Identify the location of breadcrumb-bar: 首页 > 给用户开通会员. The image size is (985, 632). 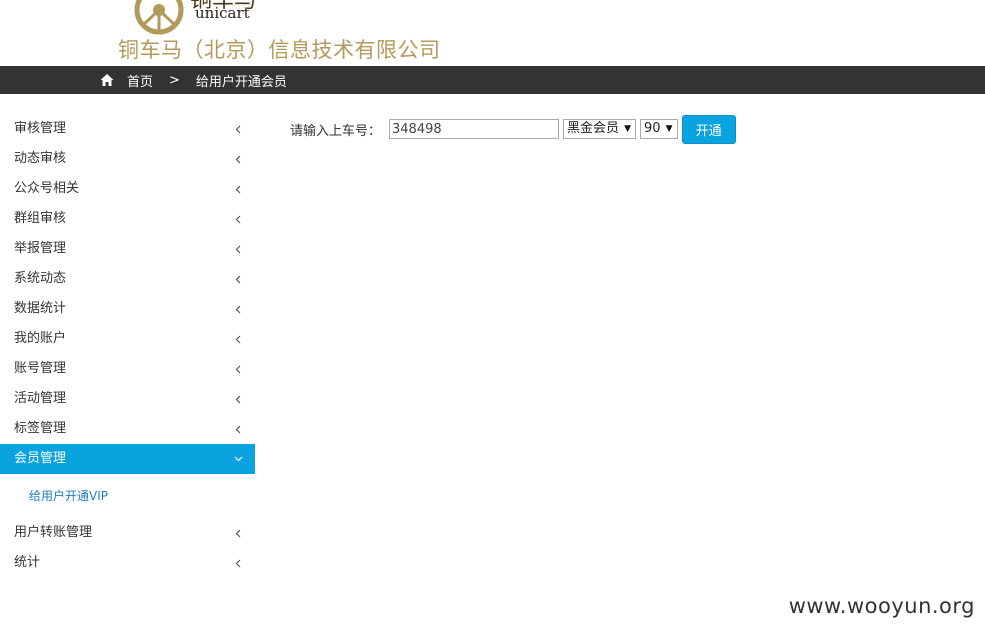
(492, 80).